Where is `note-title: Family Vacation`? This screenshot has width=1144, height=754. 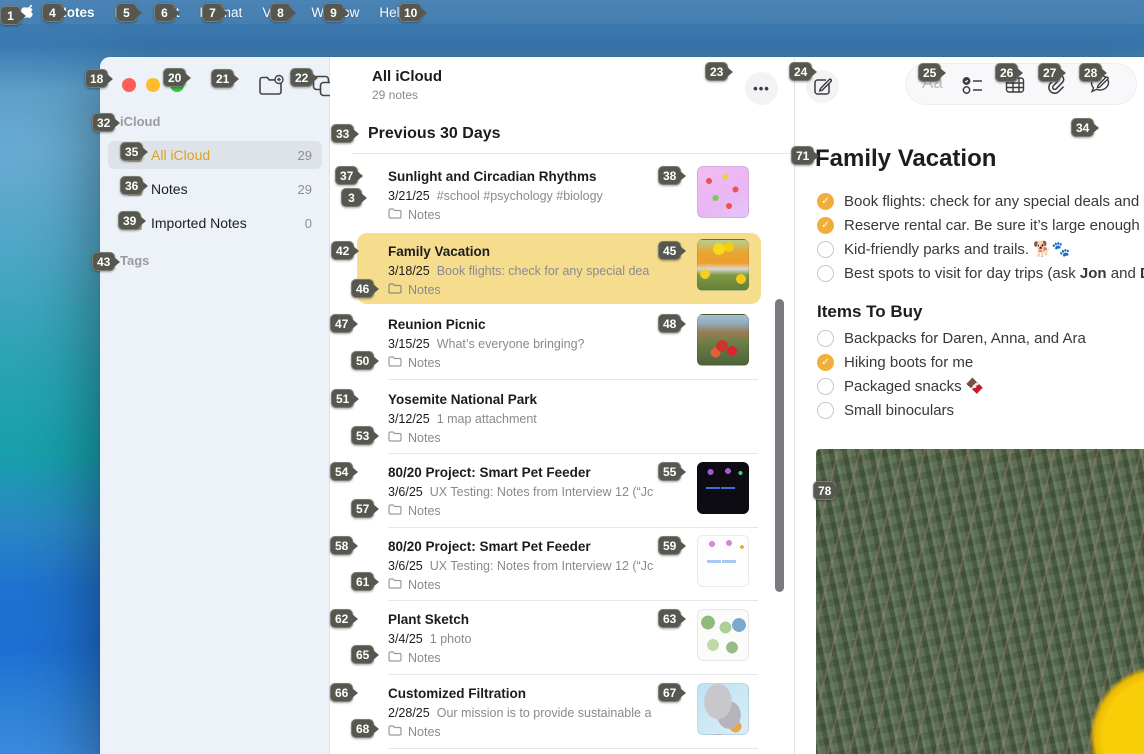
note-title: Family Vacation is located at coordinates (439, 251).